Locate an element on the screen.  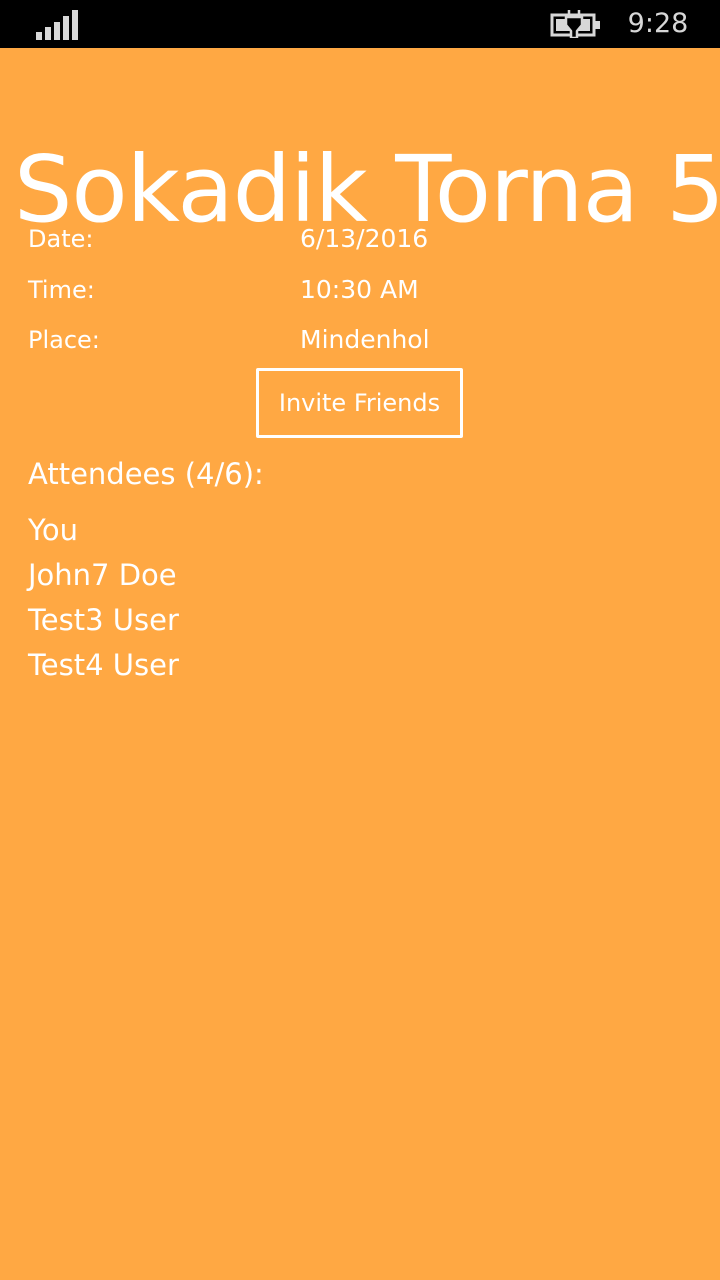
time-label: Time: is located at coordinates (61, 289).